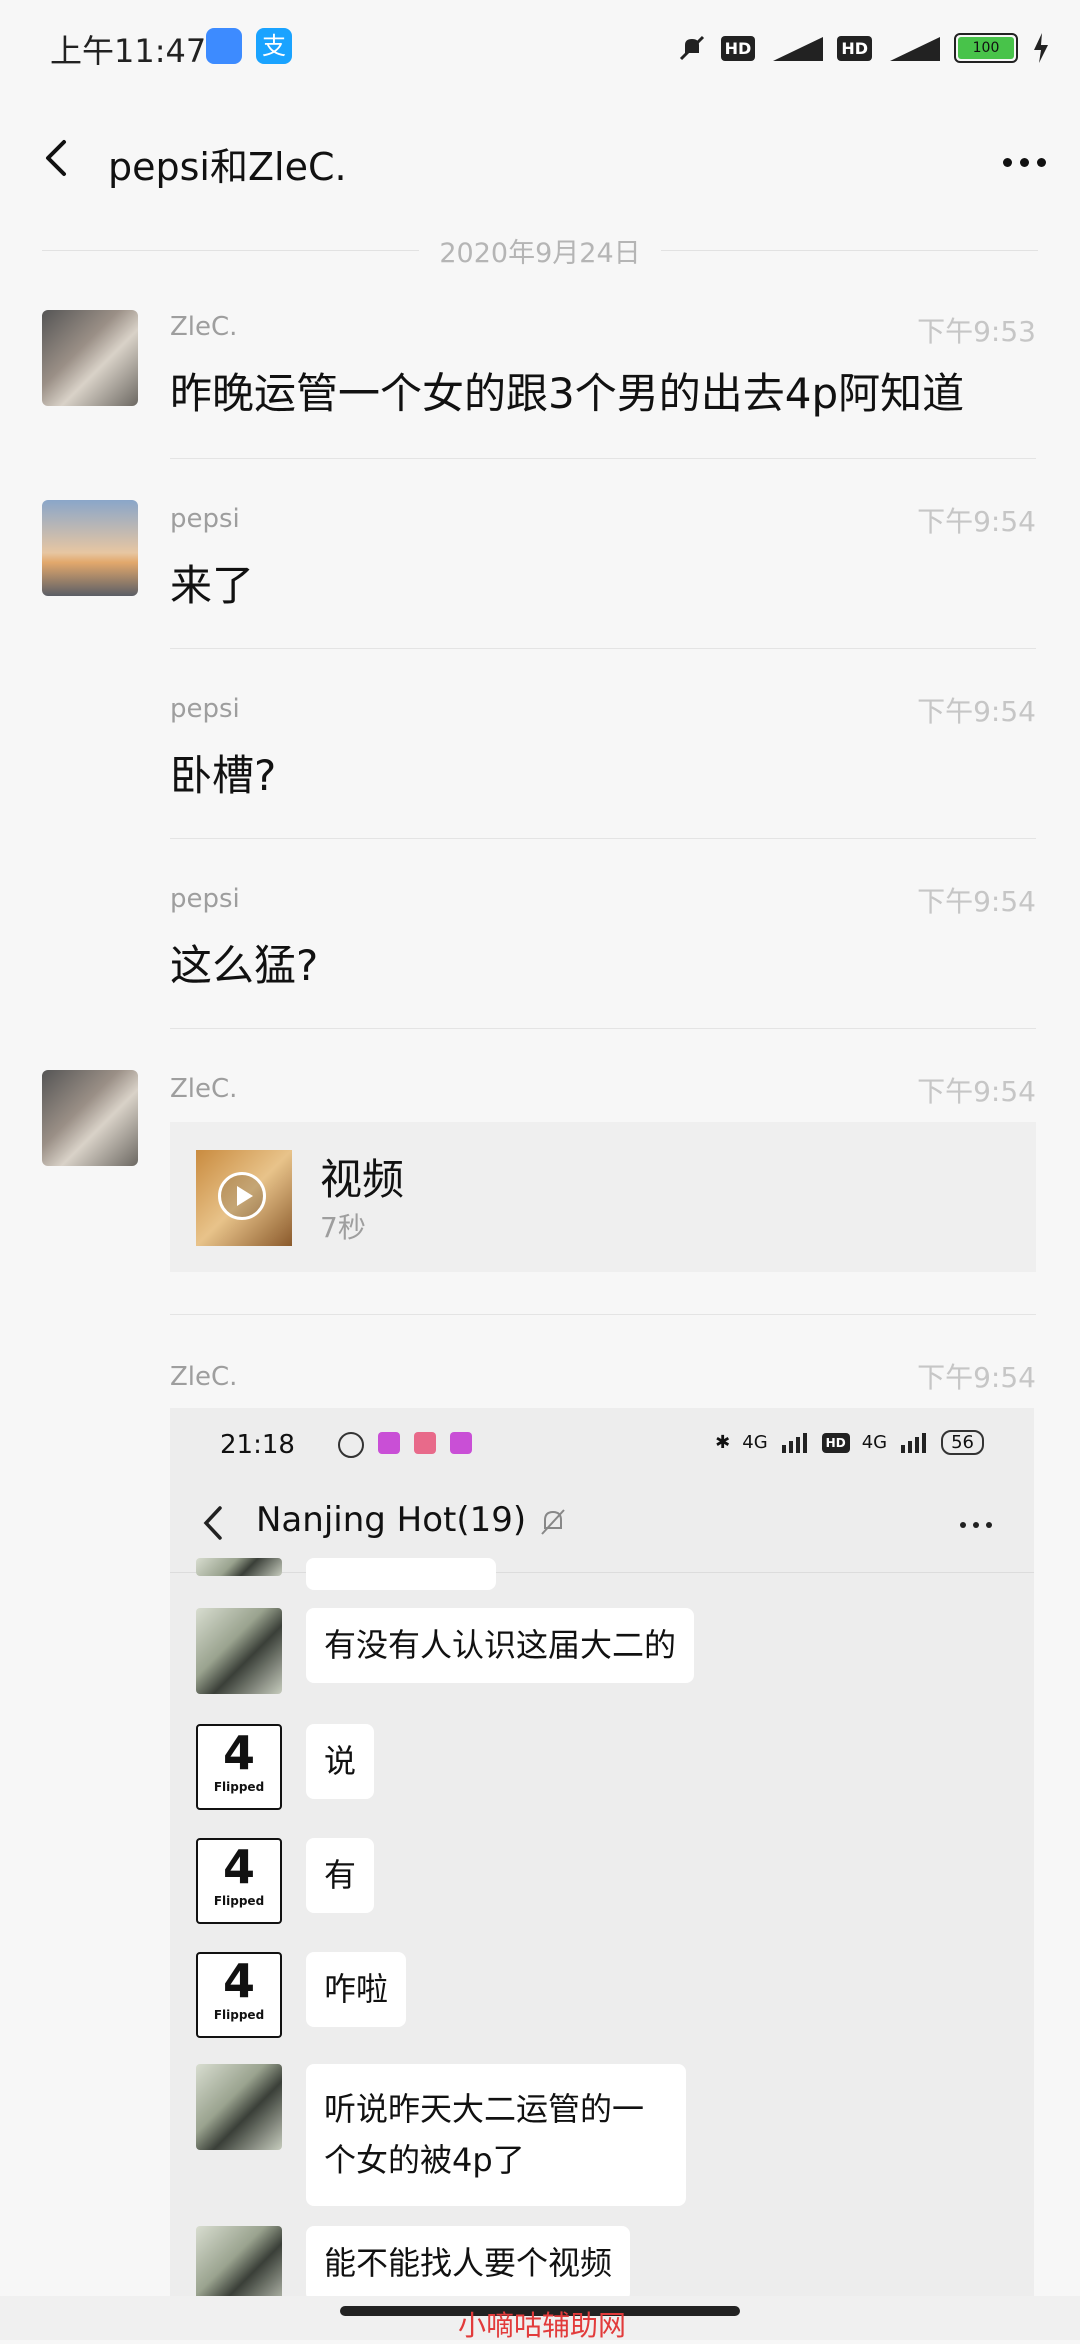 The height and width of the screenshot is (2344, 1080). I want to click on message-text: 昨晚运管一个女的跟3个男的出去4p阿知道, so click(567, 393).